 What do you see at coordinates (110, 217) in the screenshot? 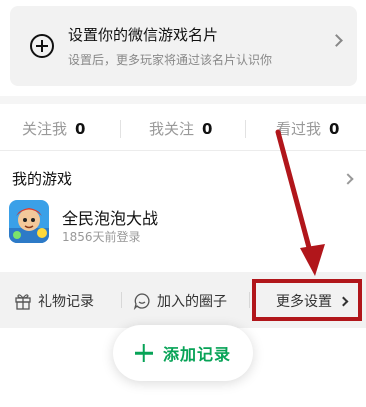
I see `game-name: 全民泡泡大战` at bounding box center [110, 217].